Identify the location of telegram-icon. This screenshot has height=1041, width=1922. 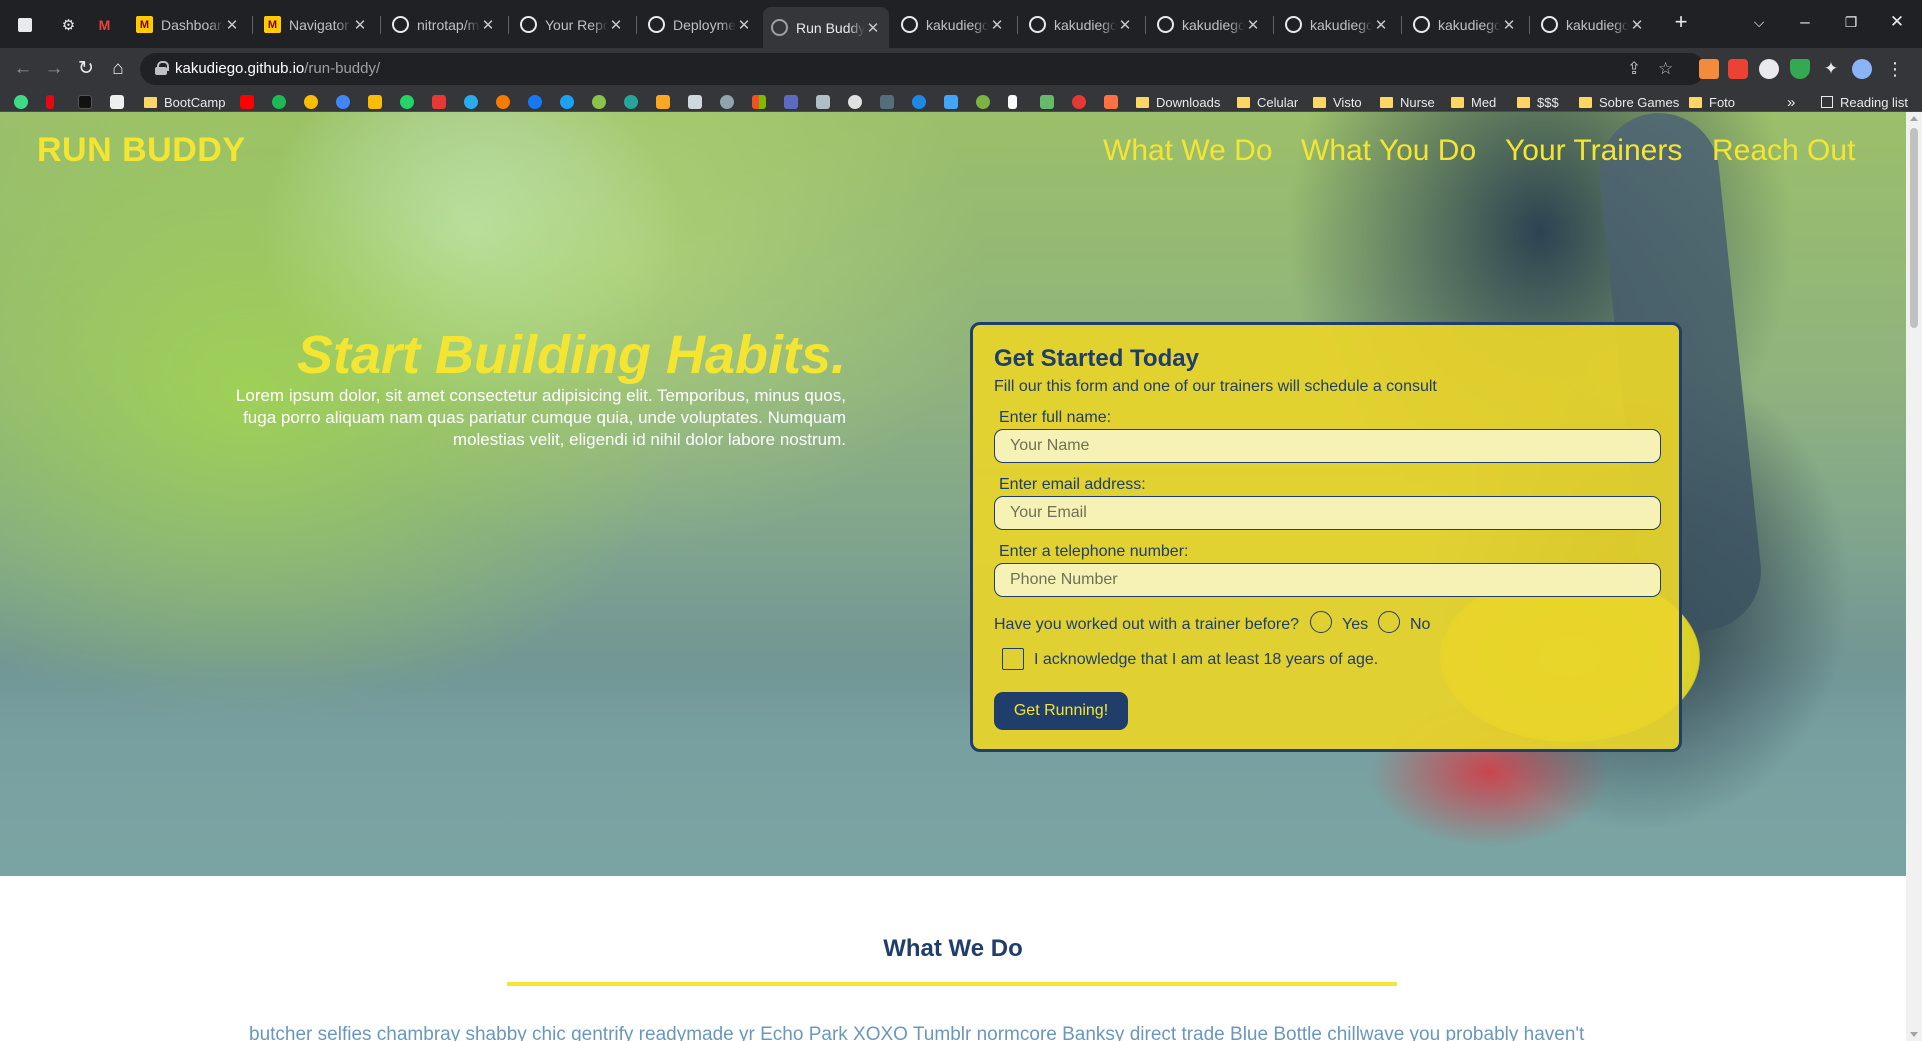
(471, 102).